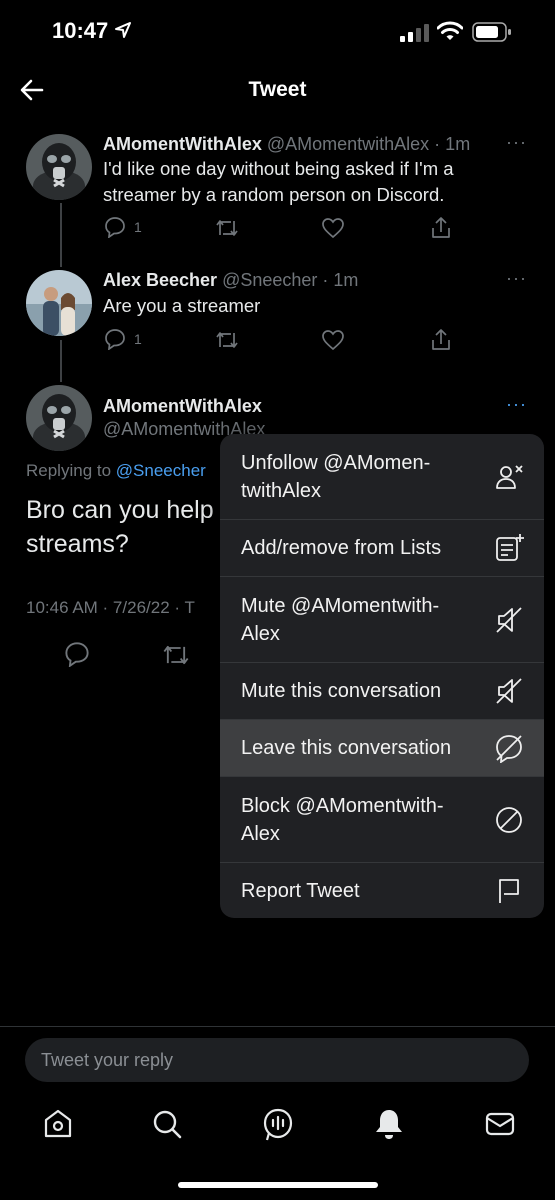  I want to click on home-icon, so click(58, 1124).